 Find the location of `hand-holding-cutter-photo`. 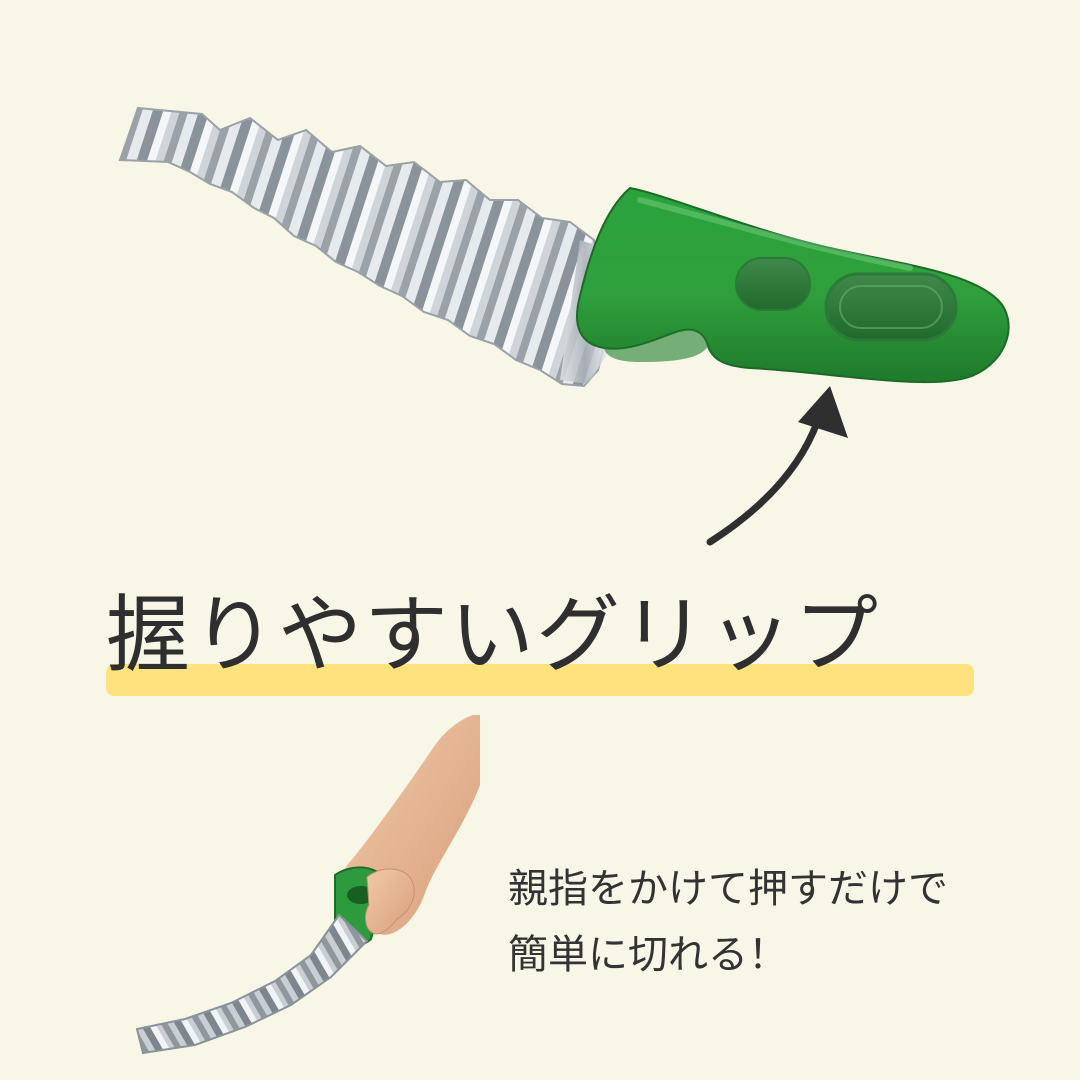

hand-holding-cutter-photo is located at coordinates (307, 885).